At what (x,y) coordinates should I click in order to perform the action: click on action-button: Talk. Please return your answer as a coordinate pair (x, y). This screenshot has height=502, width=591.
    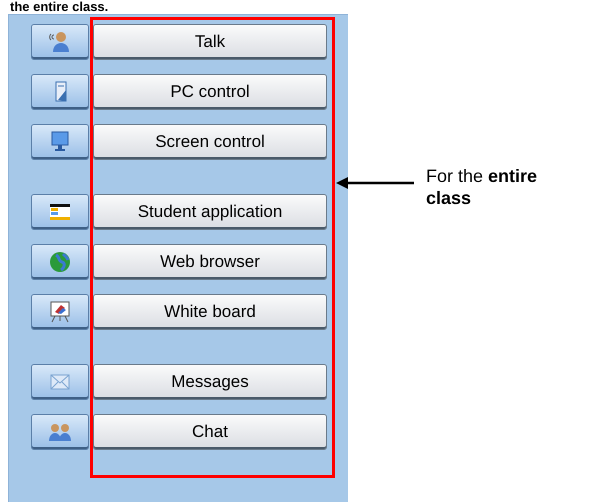
    Looking at the image, I should click on (210, 42).